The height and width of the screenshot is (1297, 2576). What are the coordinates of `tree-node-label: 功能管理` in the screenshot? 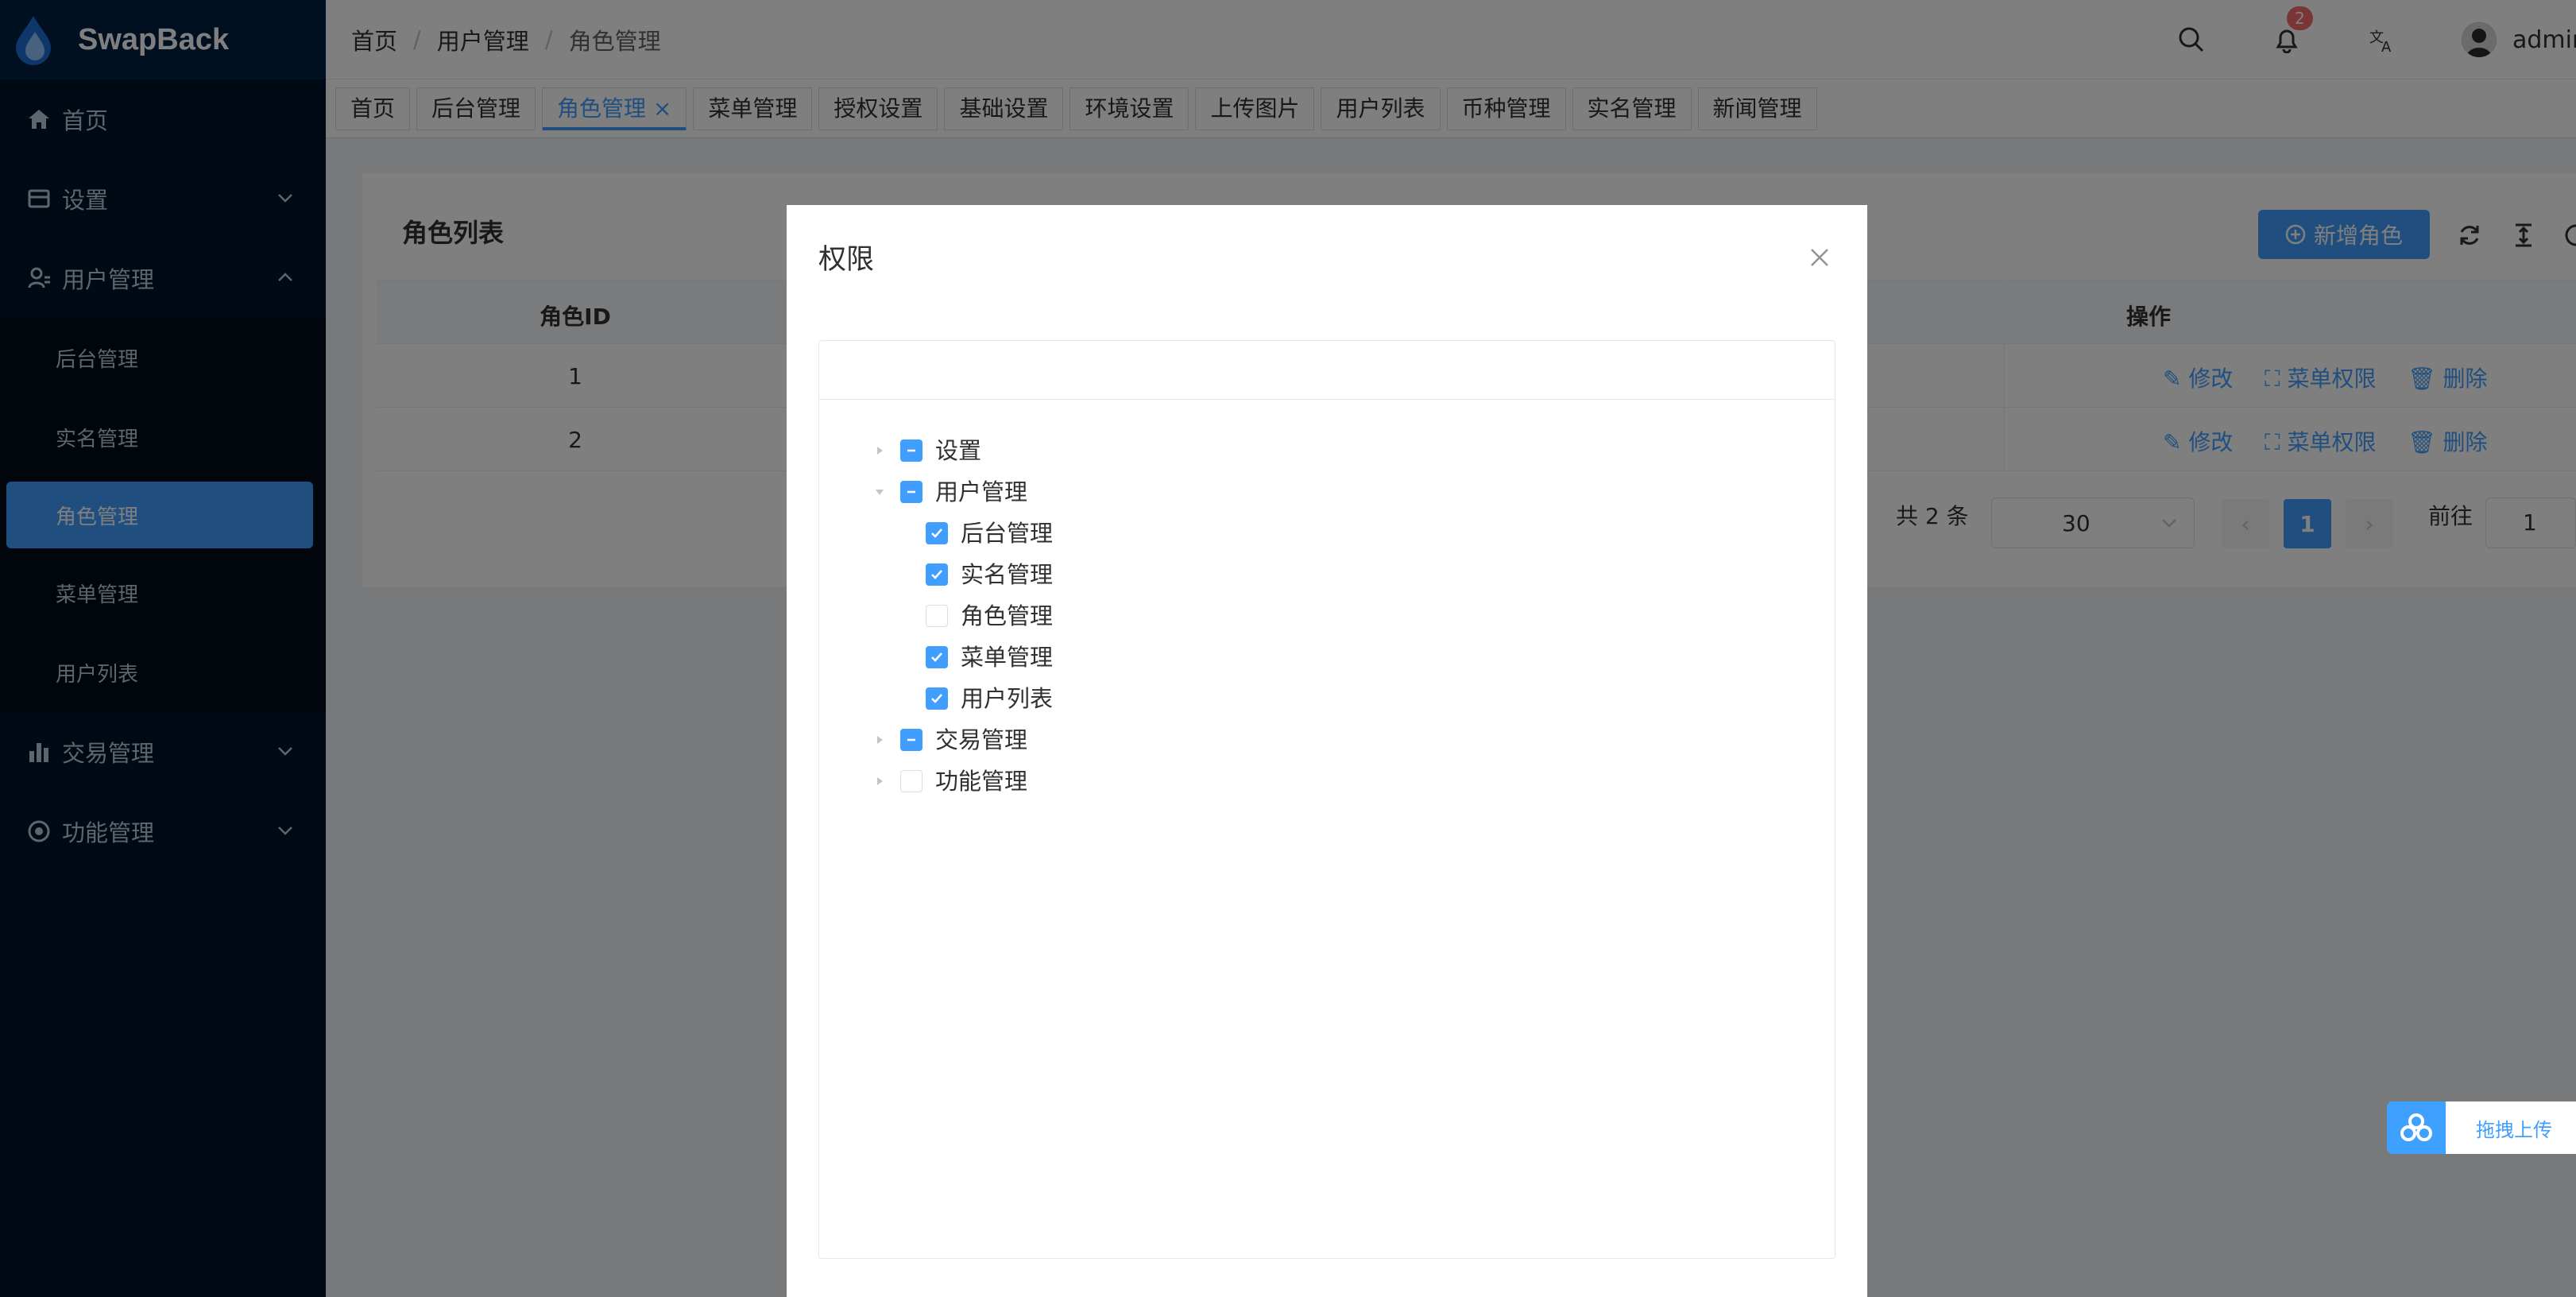 It's located at (981, 781).